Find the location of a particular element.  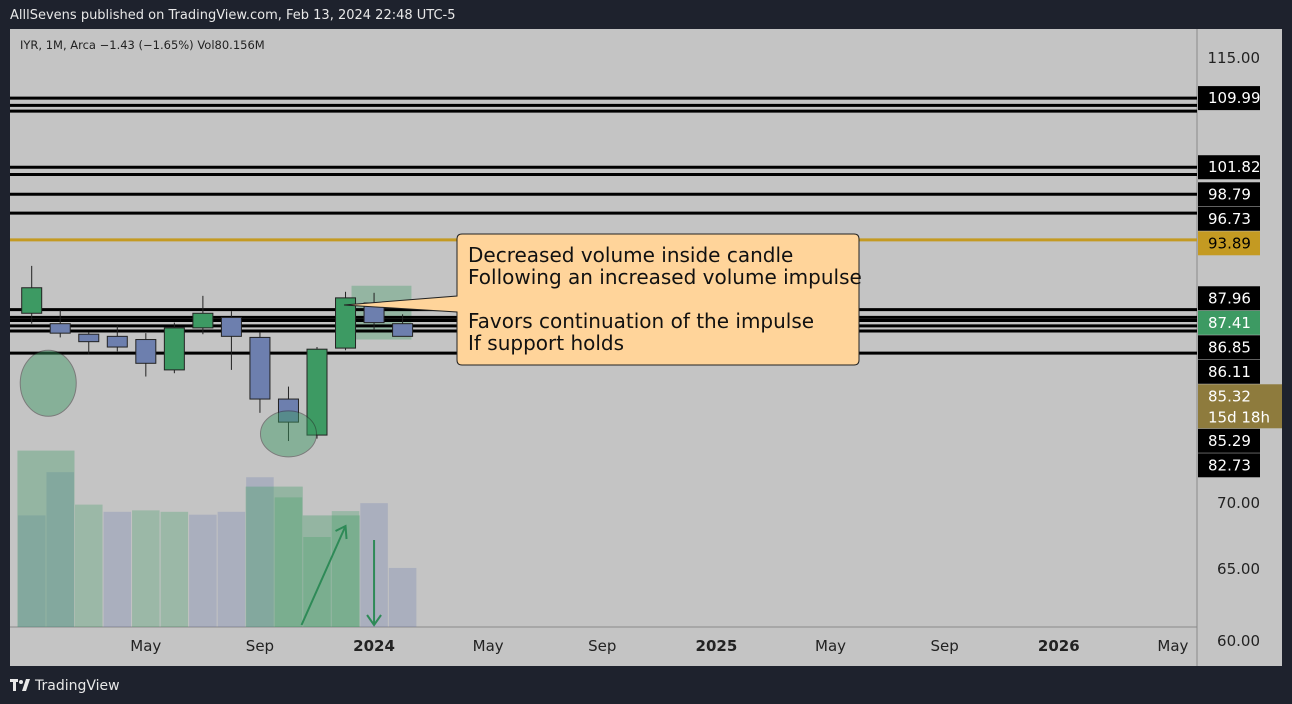

price-axis-label-text: 101.82 is located at coordinates (1234, 167).